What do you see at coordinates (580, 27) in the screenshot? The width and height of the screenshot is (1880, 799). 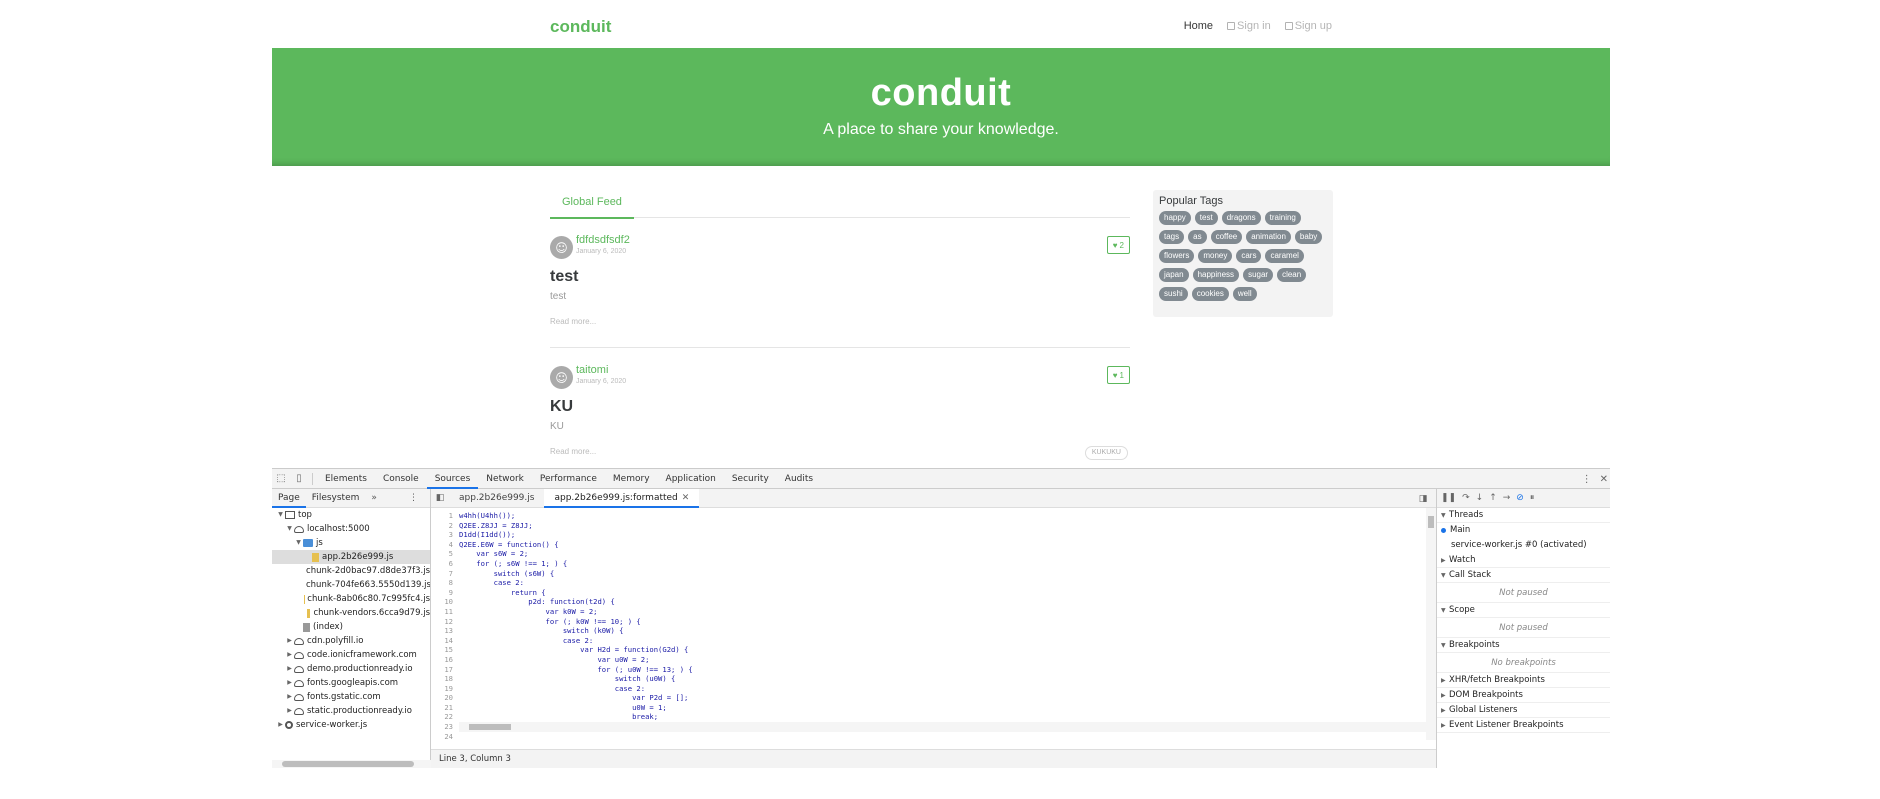 I see `brand-logo: conduit` at bounding box center [580, 27].